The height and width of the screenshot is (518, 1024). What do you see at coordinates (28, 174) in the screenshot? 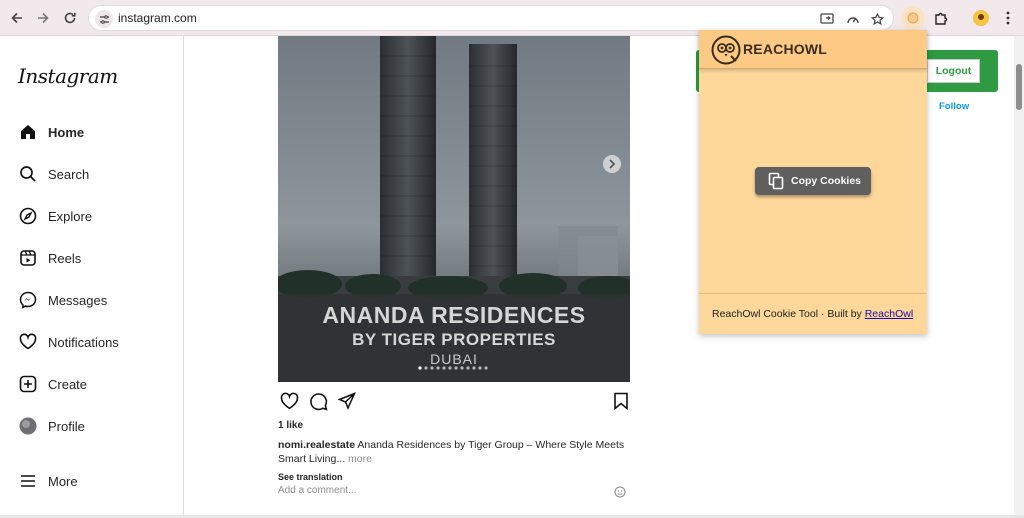
I see `search-icon` at bounding box center [28, 174].